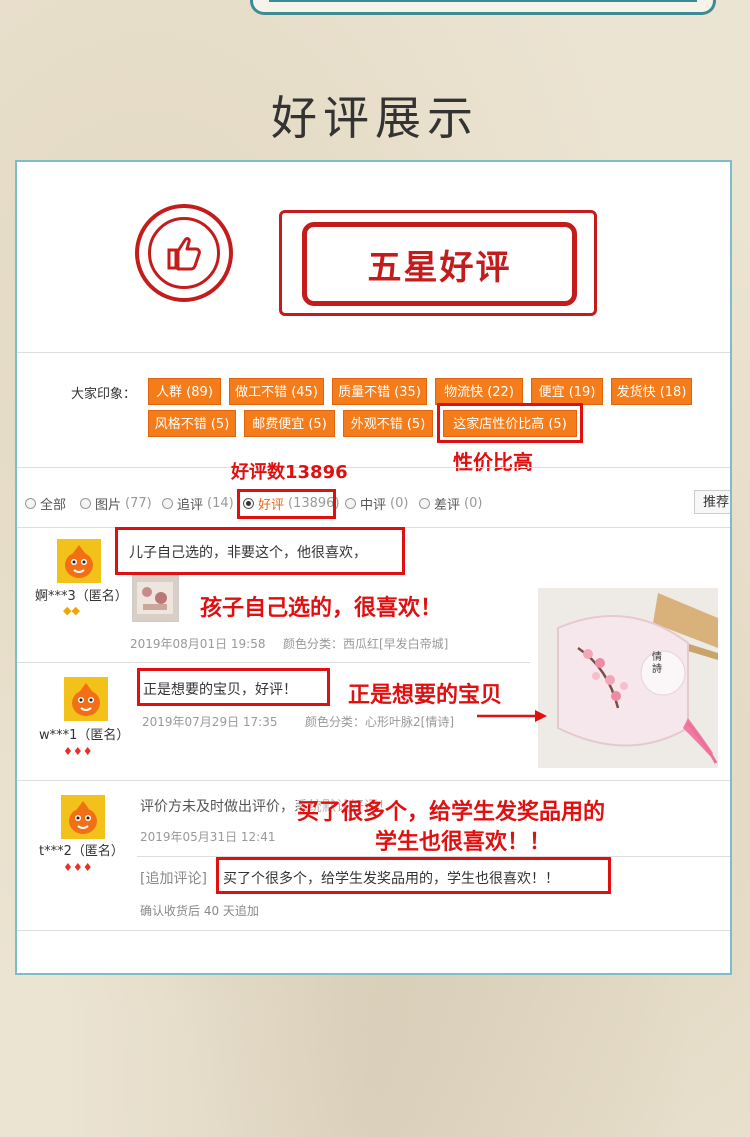 This screenshot has height=1137, width=750. What do you see at coordinates (451, 810) in the screenshot?
I see `annotation-review3-line1: 买了很多个，给学生发奖品用的` at bounding box center [451, 810].